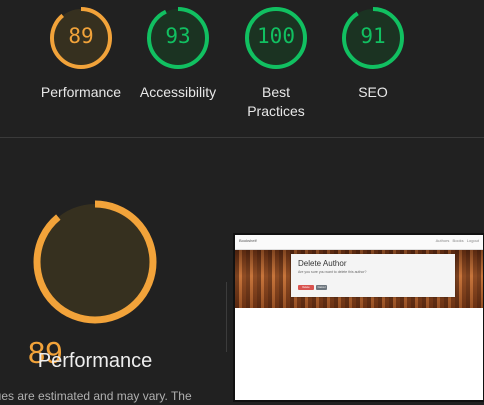 The image size is (484, 405). What do you see at coordinates (306, 287) in the screenshot?
I see `thumb-delete-button: Delete` at bounding box center [306, 287].